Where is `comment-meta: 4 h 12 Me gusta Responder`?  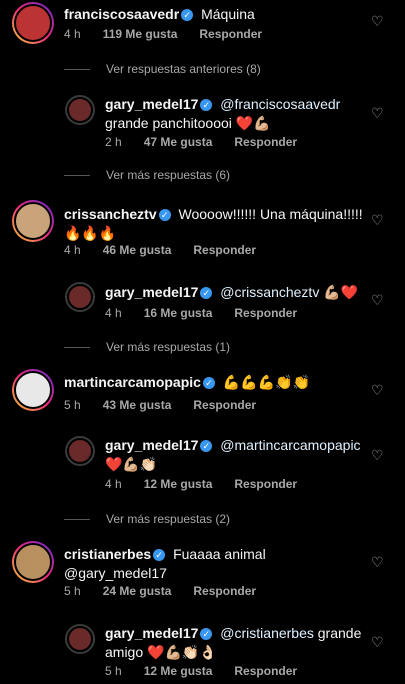
comment-meta: 4 h 12 Me gusta Responder is located at coordinates (201, 484).